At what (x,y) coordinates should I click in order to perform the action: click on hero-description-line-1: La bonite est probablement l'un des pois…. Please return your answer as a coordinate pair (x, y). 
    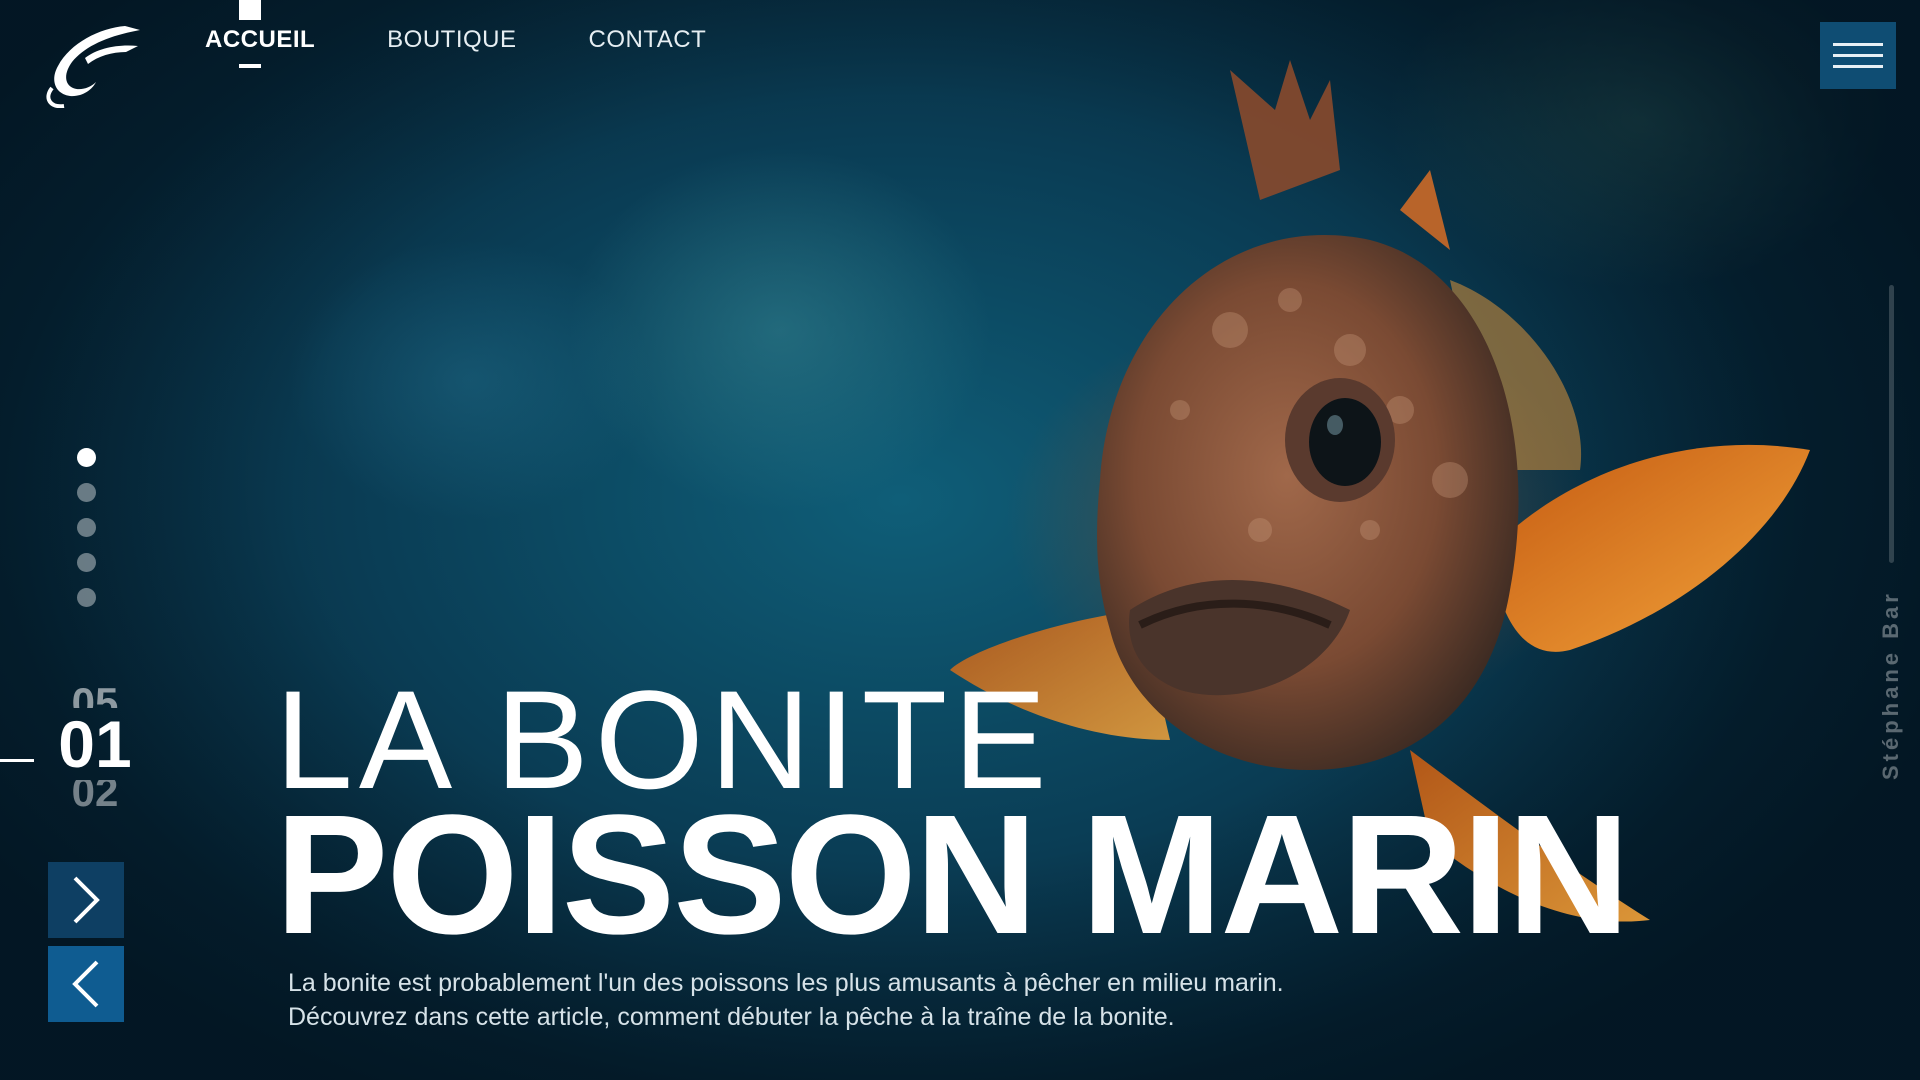
    Looking at the image, I should click on (786, 983).